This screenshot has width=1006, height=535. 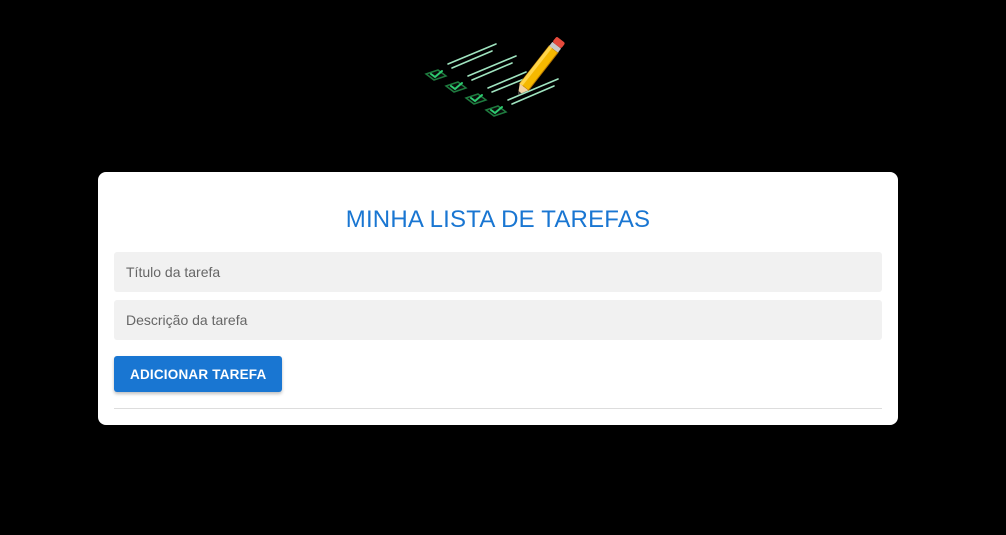 I want to click on task-description-input, so click(x=498, y=320).